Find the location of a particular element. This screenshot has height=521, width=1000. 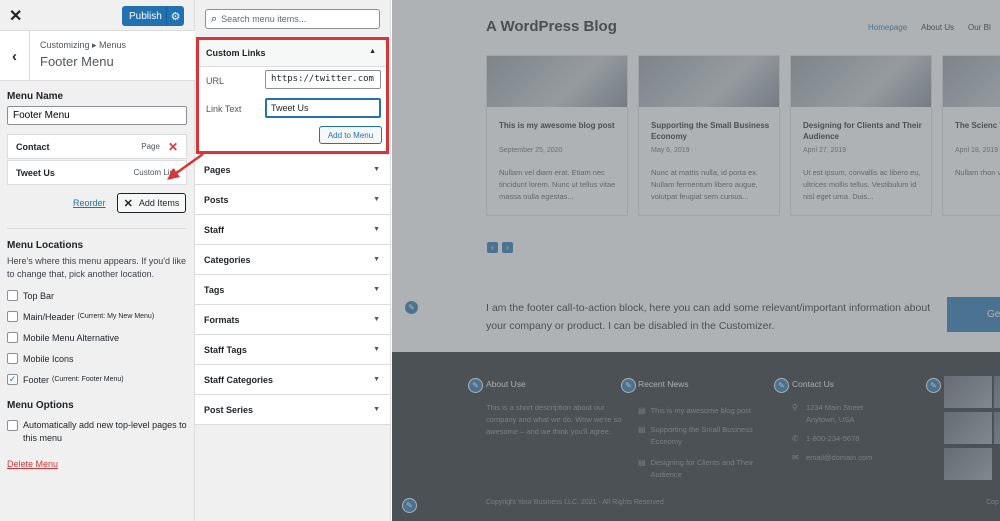

checkmark-icon: ✓ is located at coordinates (12, 379).